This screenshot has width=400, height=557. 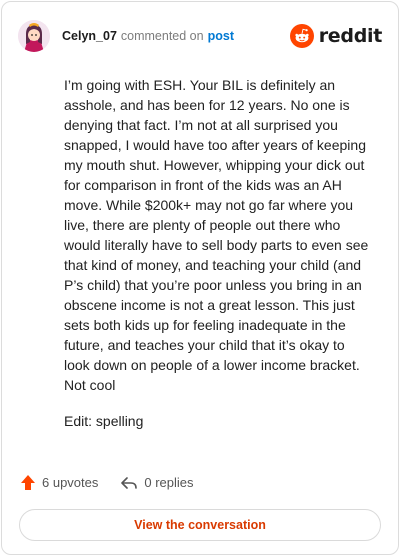 What do you see at coordinates (104, 421) in the screenshot?
I see `comment-paragraph-edit: Edit: spelling` at bounding box center [104, 421].